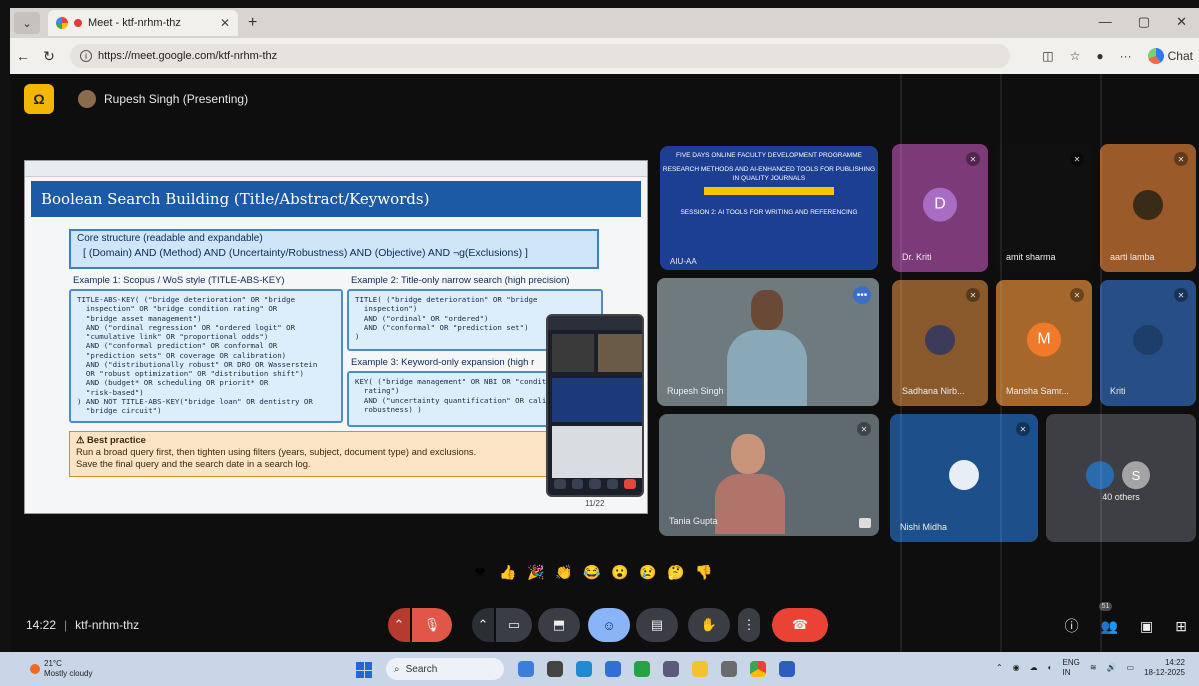 The height and width of the screenshot is (686, 1199). What do you see at coordinates (595, 503) in the screenshot?
I see `slide-page-number: 11/22` at bounding box center [595, 503].